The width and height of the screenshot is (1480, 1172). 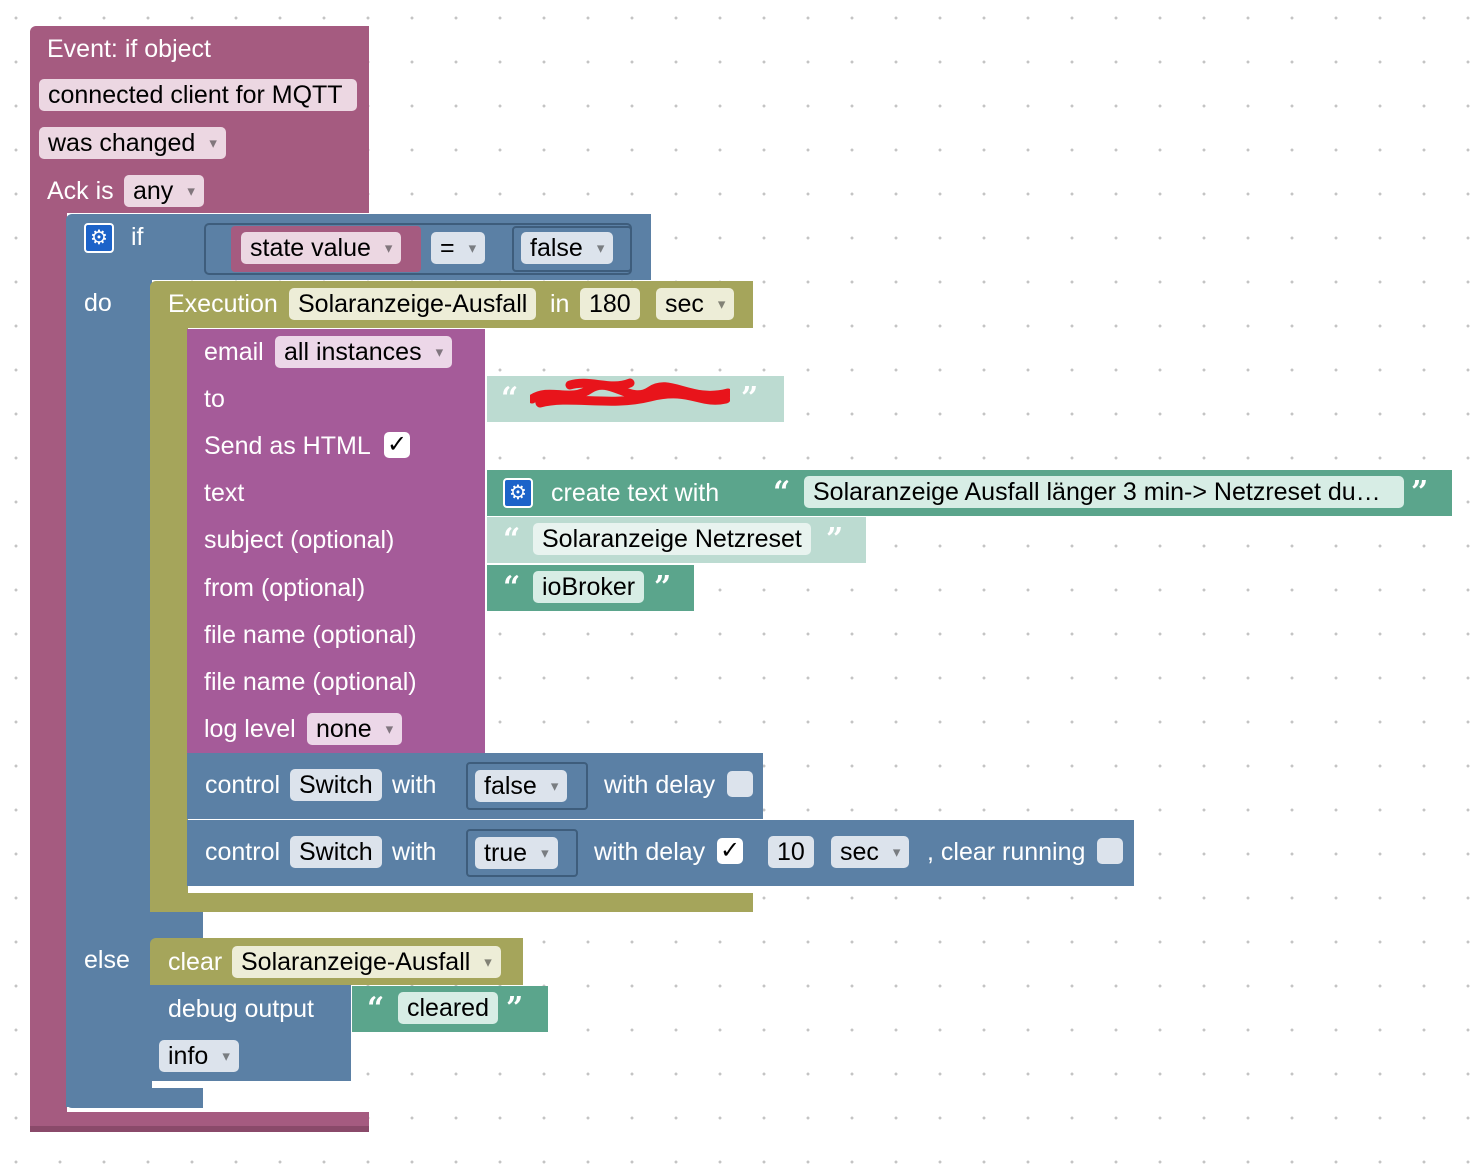 What do you see at coordinates (366, 962) in the screenshot?
I see `clear-target-dropdown: Solaranzeige-Ausfall` at bounding box center [366, 962].